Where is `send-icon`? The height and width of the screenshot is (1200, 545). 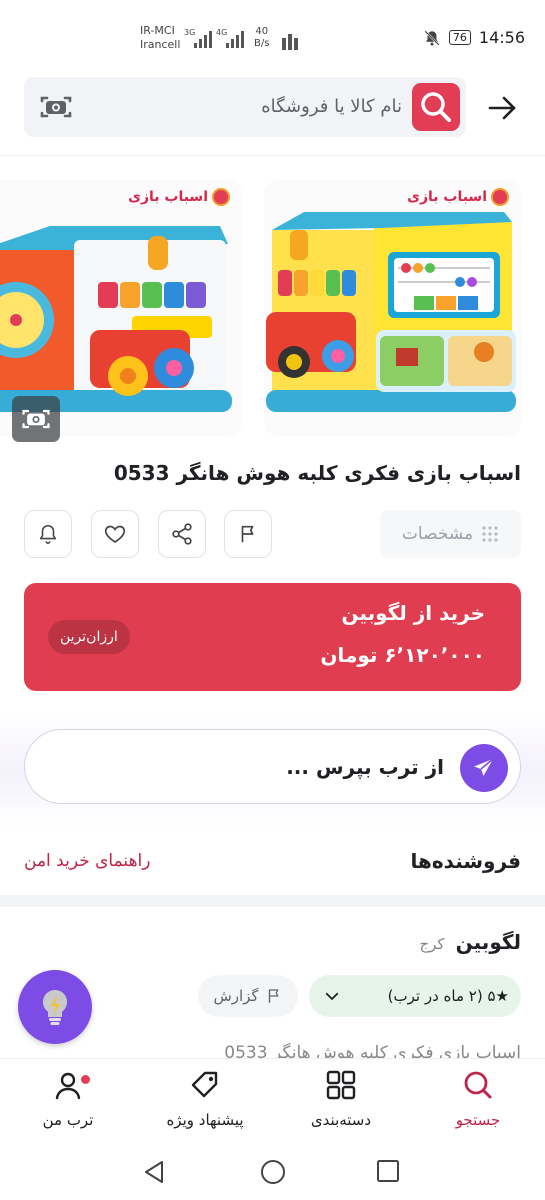 send-icon is located at coordinates (484, 767).